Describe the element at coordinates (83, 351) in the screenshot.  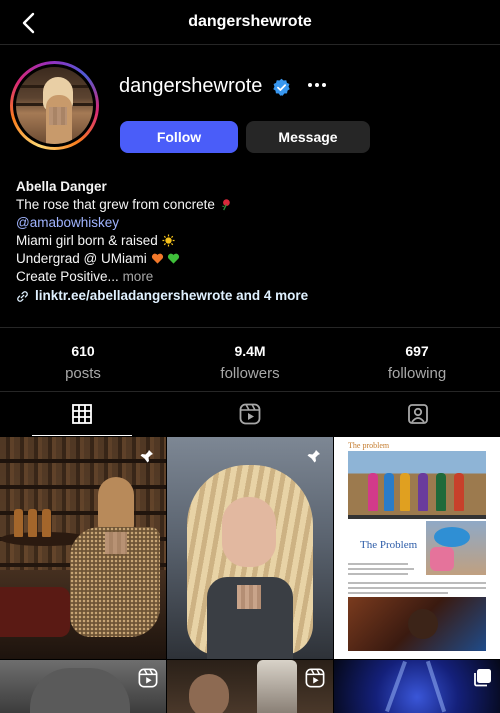
I see `stat-posts-value: 610` at that location.